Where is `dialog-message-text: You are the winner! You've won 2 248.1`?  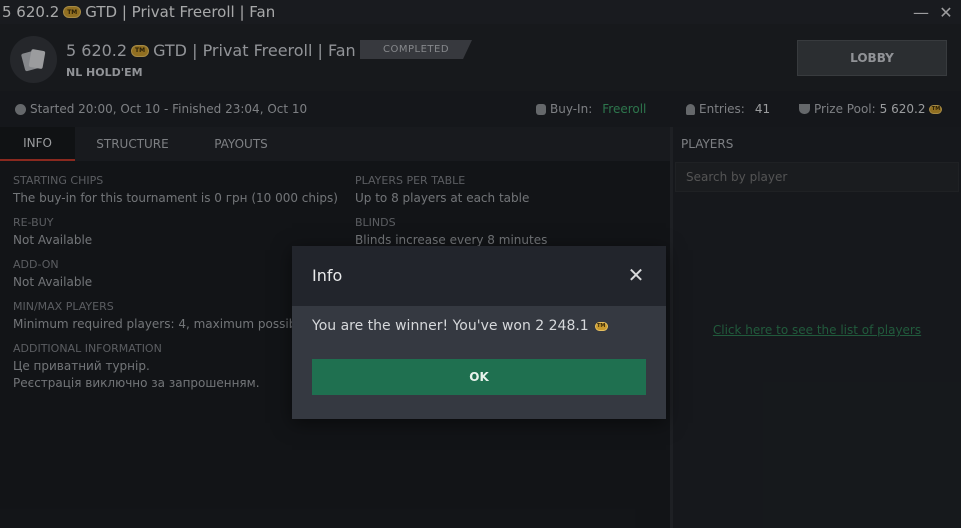
dialog-message-text: You are the winner! You've won 2 248.1 is located at coordinates (450, 326).